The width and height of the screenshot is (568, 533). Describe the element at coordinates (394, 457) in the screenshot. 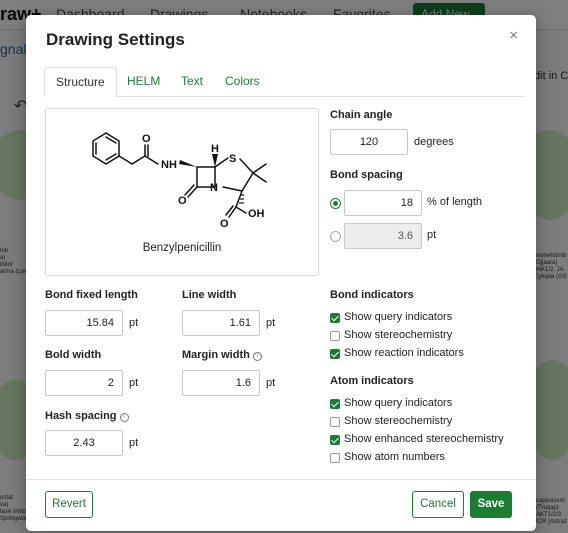

I see `checkbox-label: Show atom numbers` at that location.